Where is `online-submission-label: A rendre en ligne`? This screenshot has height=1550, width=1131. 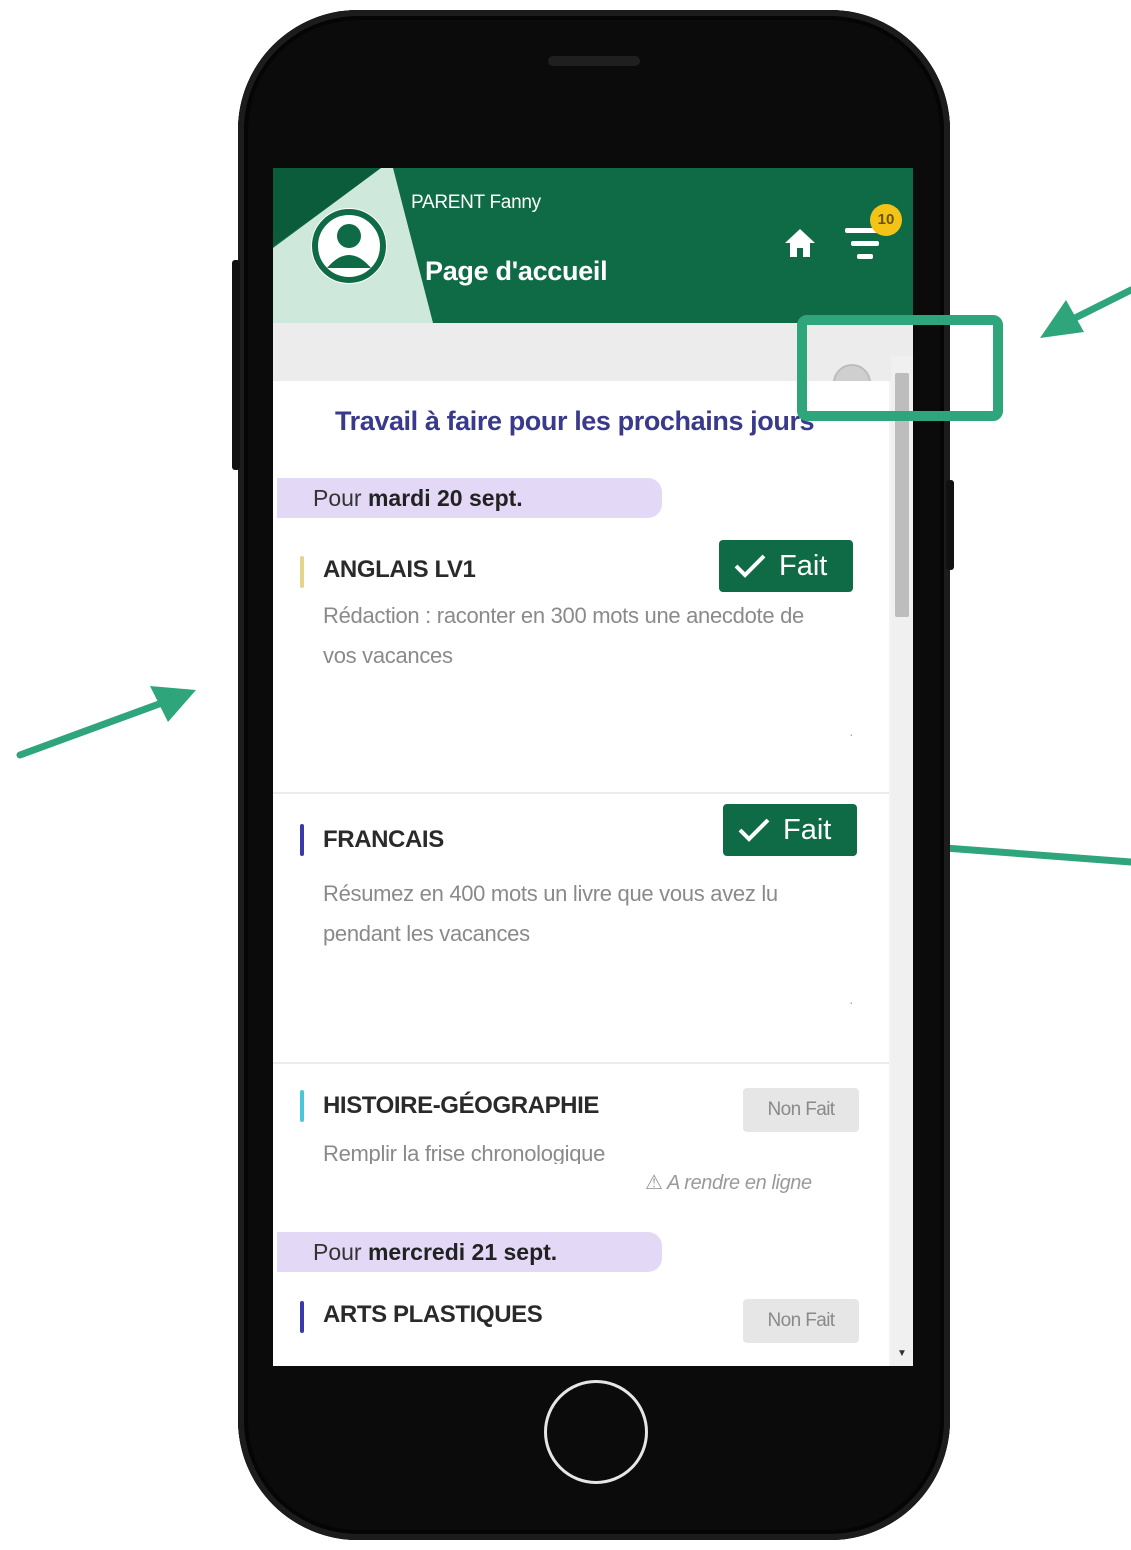 online-submission-label: A rendre en ligne is located at coordinates (739, 1183).